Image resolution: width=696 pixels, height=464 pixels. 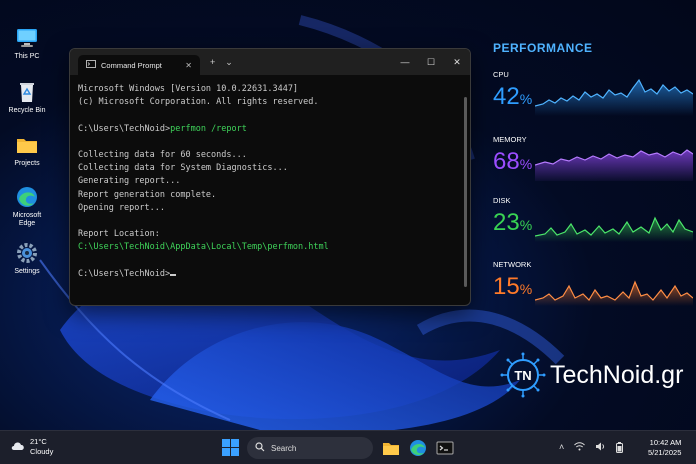 I want to click on tab-title: Command Prompt, so click(x=131, y=65).